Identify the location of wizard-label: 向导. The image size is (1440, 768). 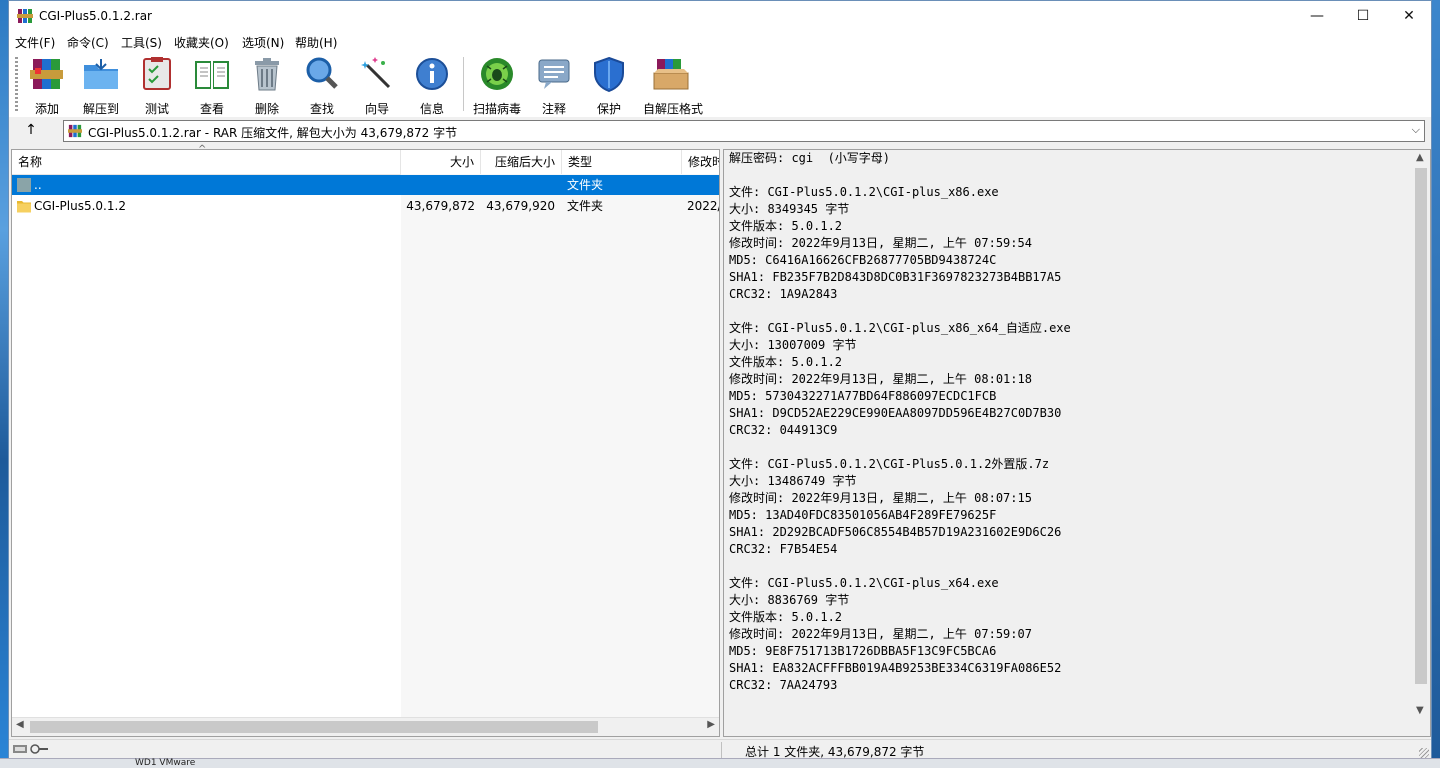
(376, 109).